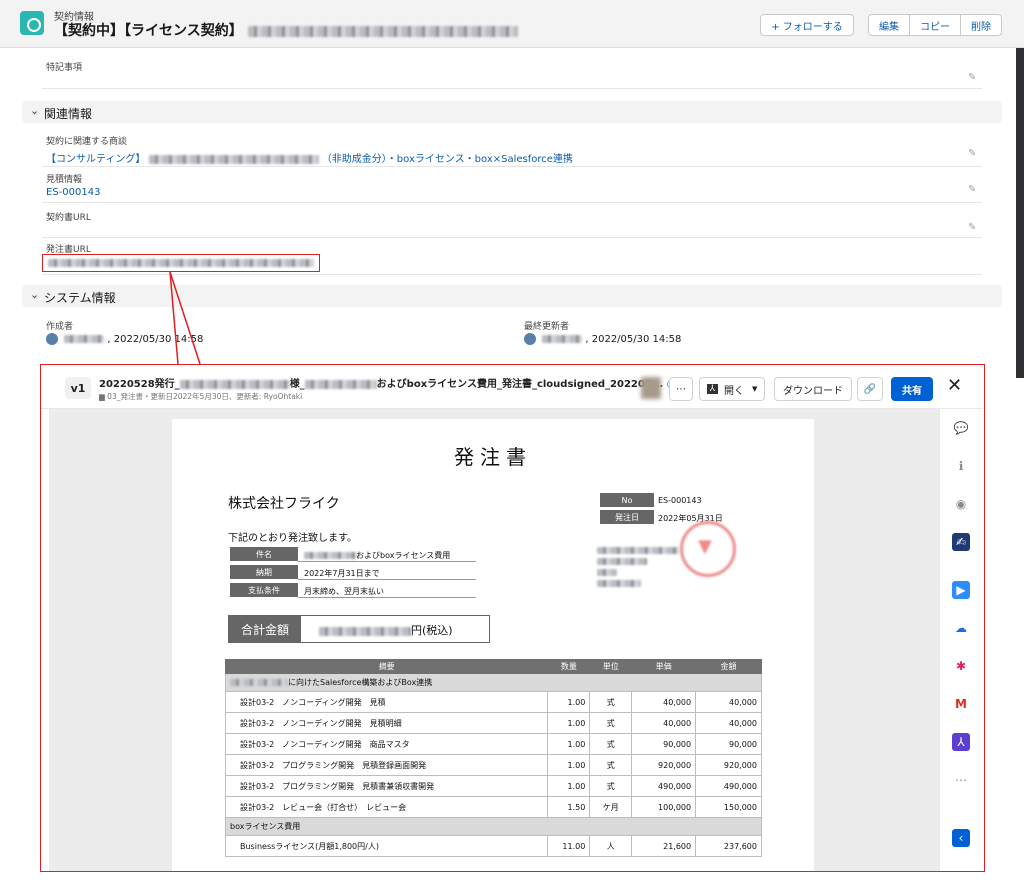 The width and height of the screenshot is (1024, 881). Describe the element at coordinates (102, 396) in the screenshot. I see `folder-icon: ▆` at that location.